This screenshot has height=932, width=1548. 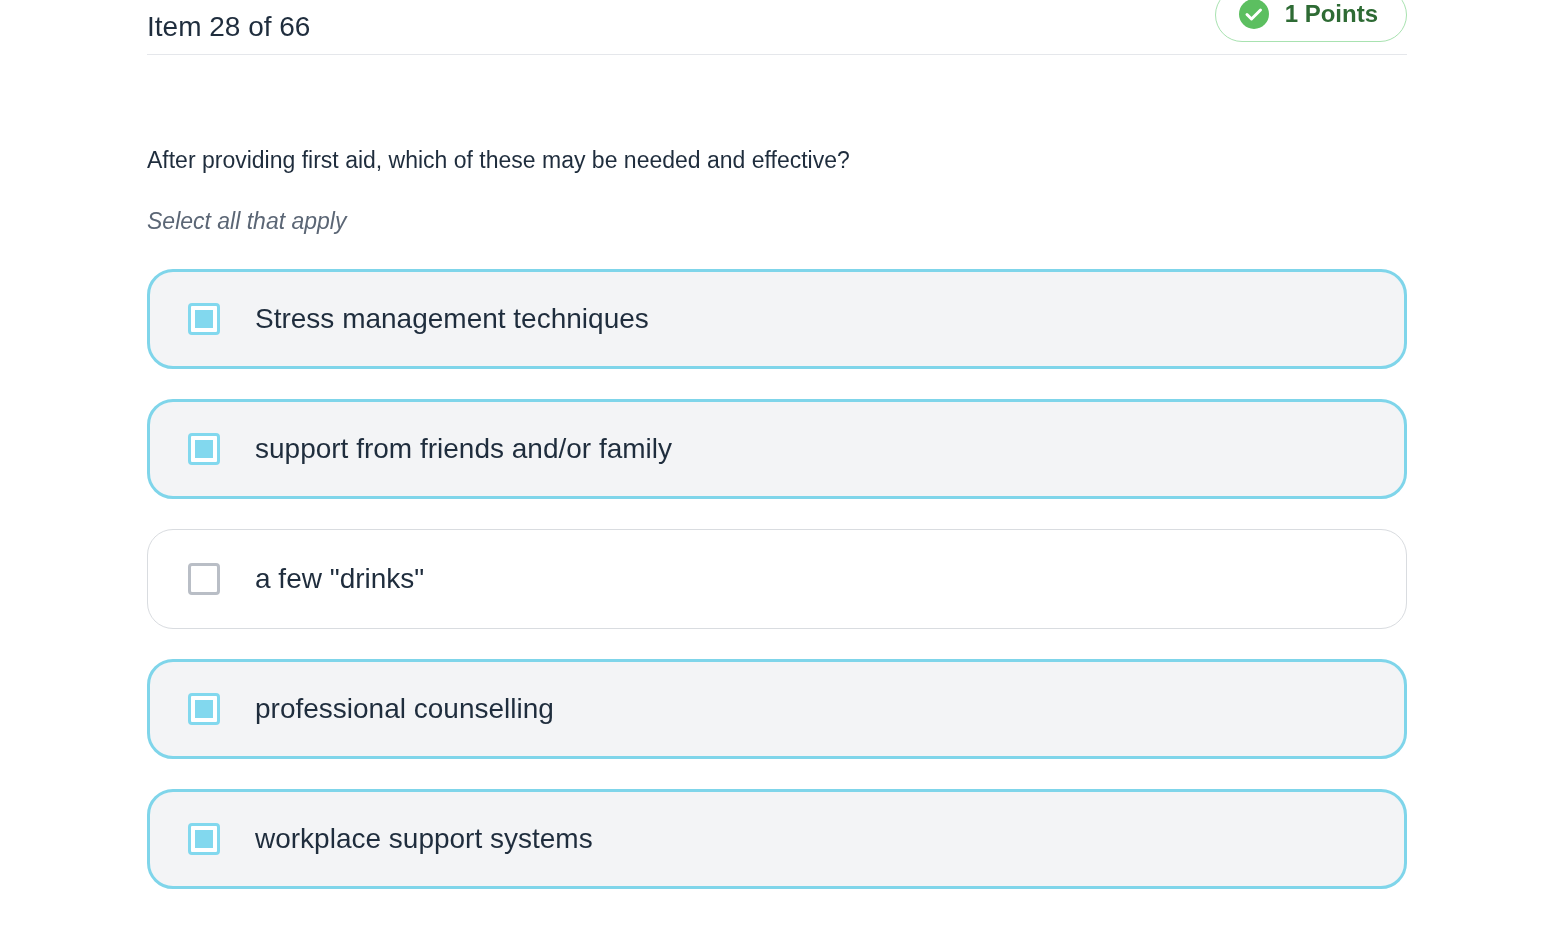 I want to click on option-label: support from friends and/or family, so click(x=464, y=449).